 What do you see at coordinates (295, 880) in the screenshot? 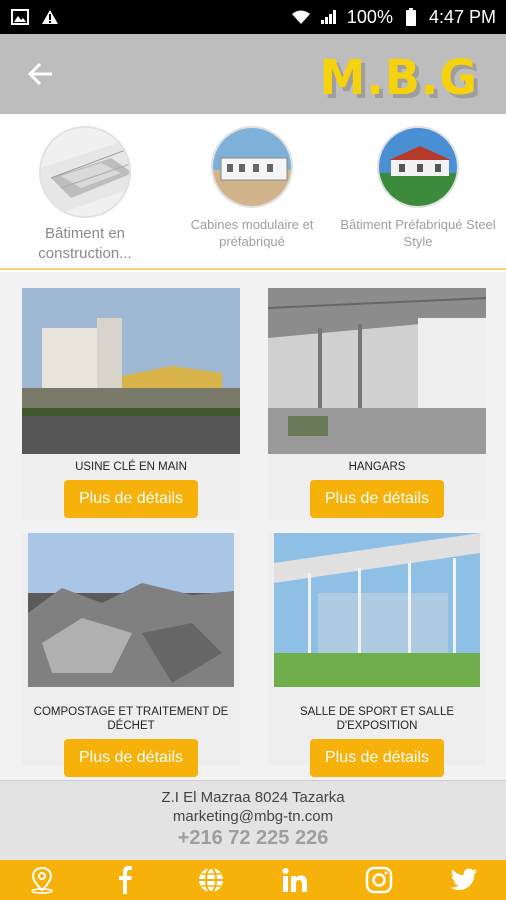
I see `linkedin-icon` at bounding box center [295, 880].